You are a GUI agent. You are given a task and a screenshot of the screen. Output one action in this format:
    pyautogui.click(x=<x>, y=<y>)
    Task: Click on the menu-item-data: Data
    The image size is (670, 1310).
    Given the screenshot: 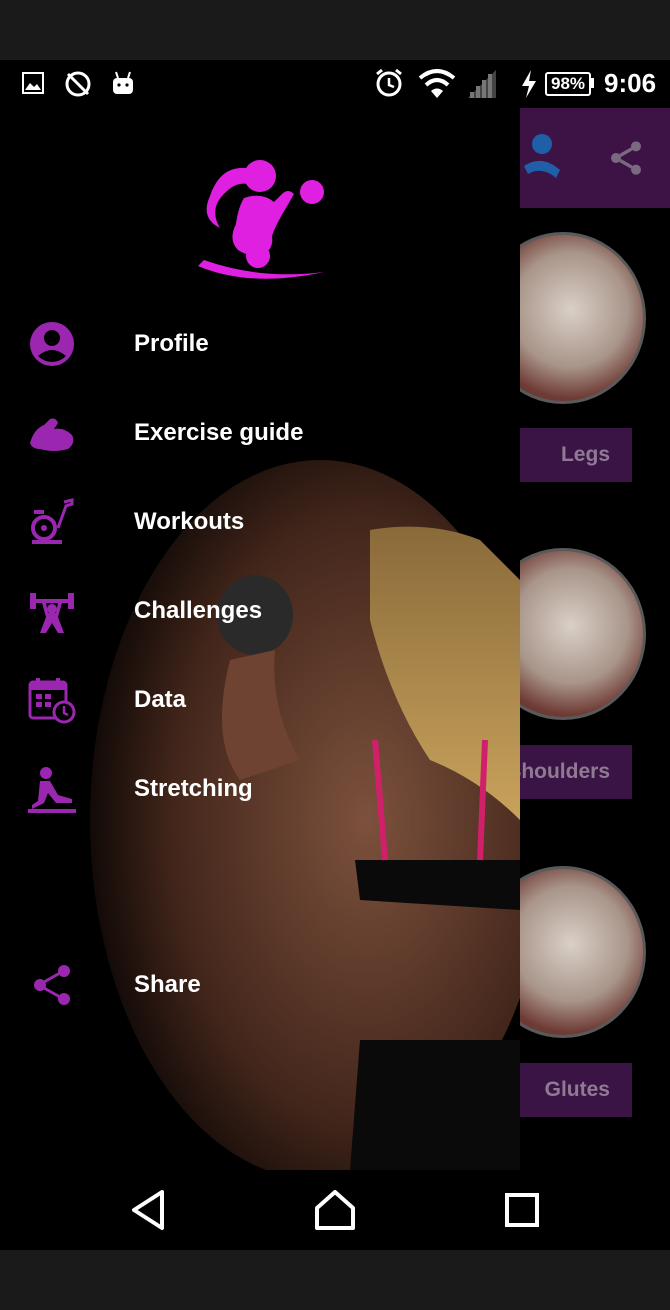 What is the action you would take?
    pyautogui.click(x=260, y=700)
    